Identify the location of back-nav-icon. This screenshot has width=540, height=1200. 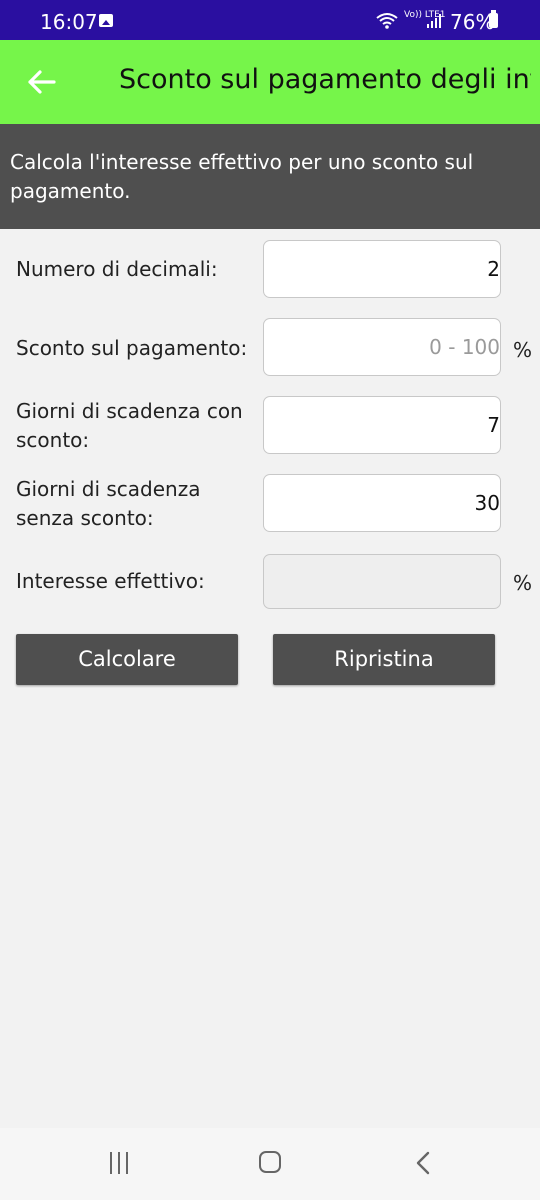
(424, 1163).